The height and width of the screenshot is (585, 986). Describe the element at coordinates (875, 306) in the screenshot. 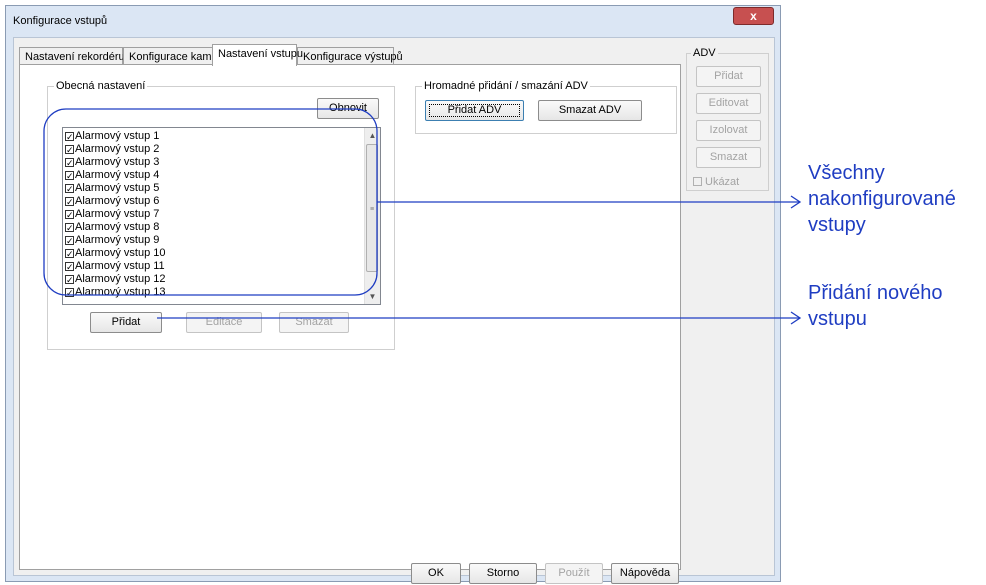

I see `annotation-add-input: Přidání nového vstupu` at that location.